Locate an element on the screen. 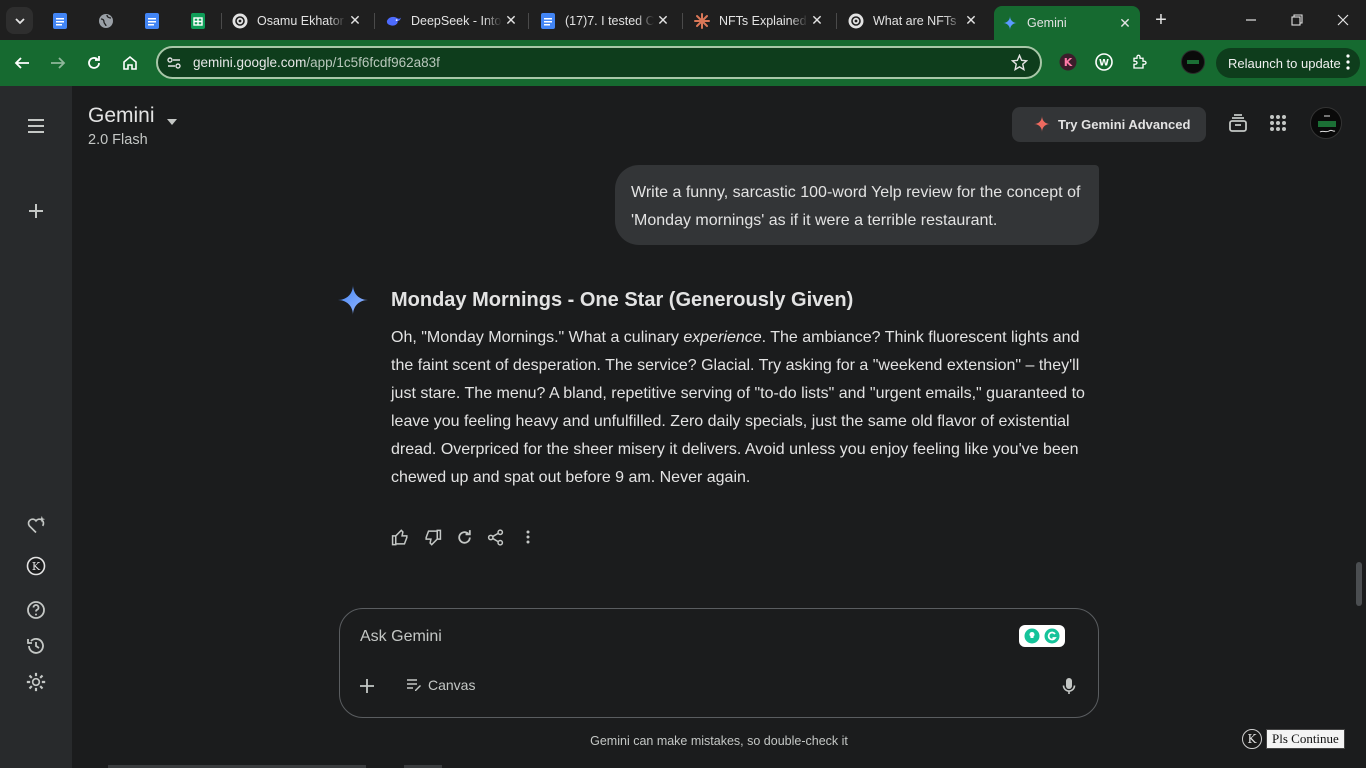 The image size is (1366, 768). home-icon is located at coordinates (130, 62).